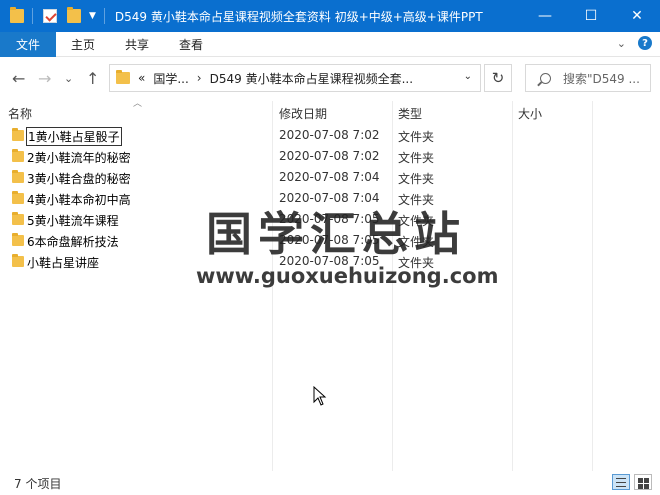 This screenshot has width=660, height=495. What do you see at coordinates (637, 16) in the screenshot?
I see `close-button: ✕` at bounding box center [637, 16].